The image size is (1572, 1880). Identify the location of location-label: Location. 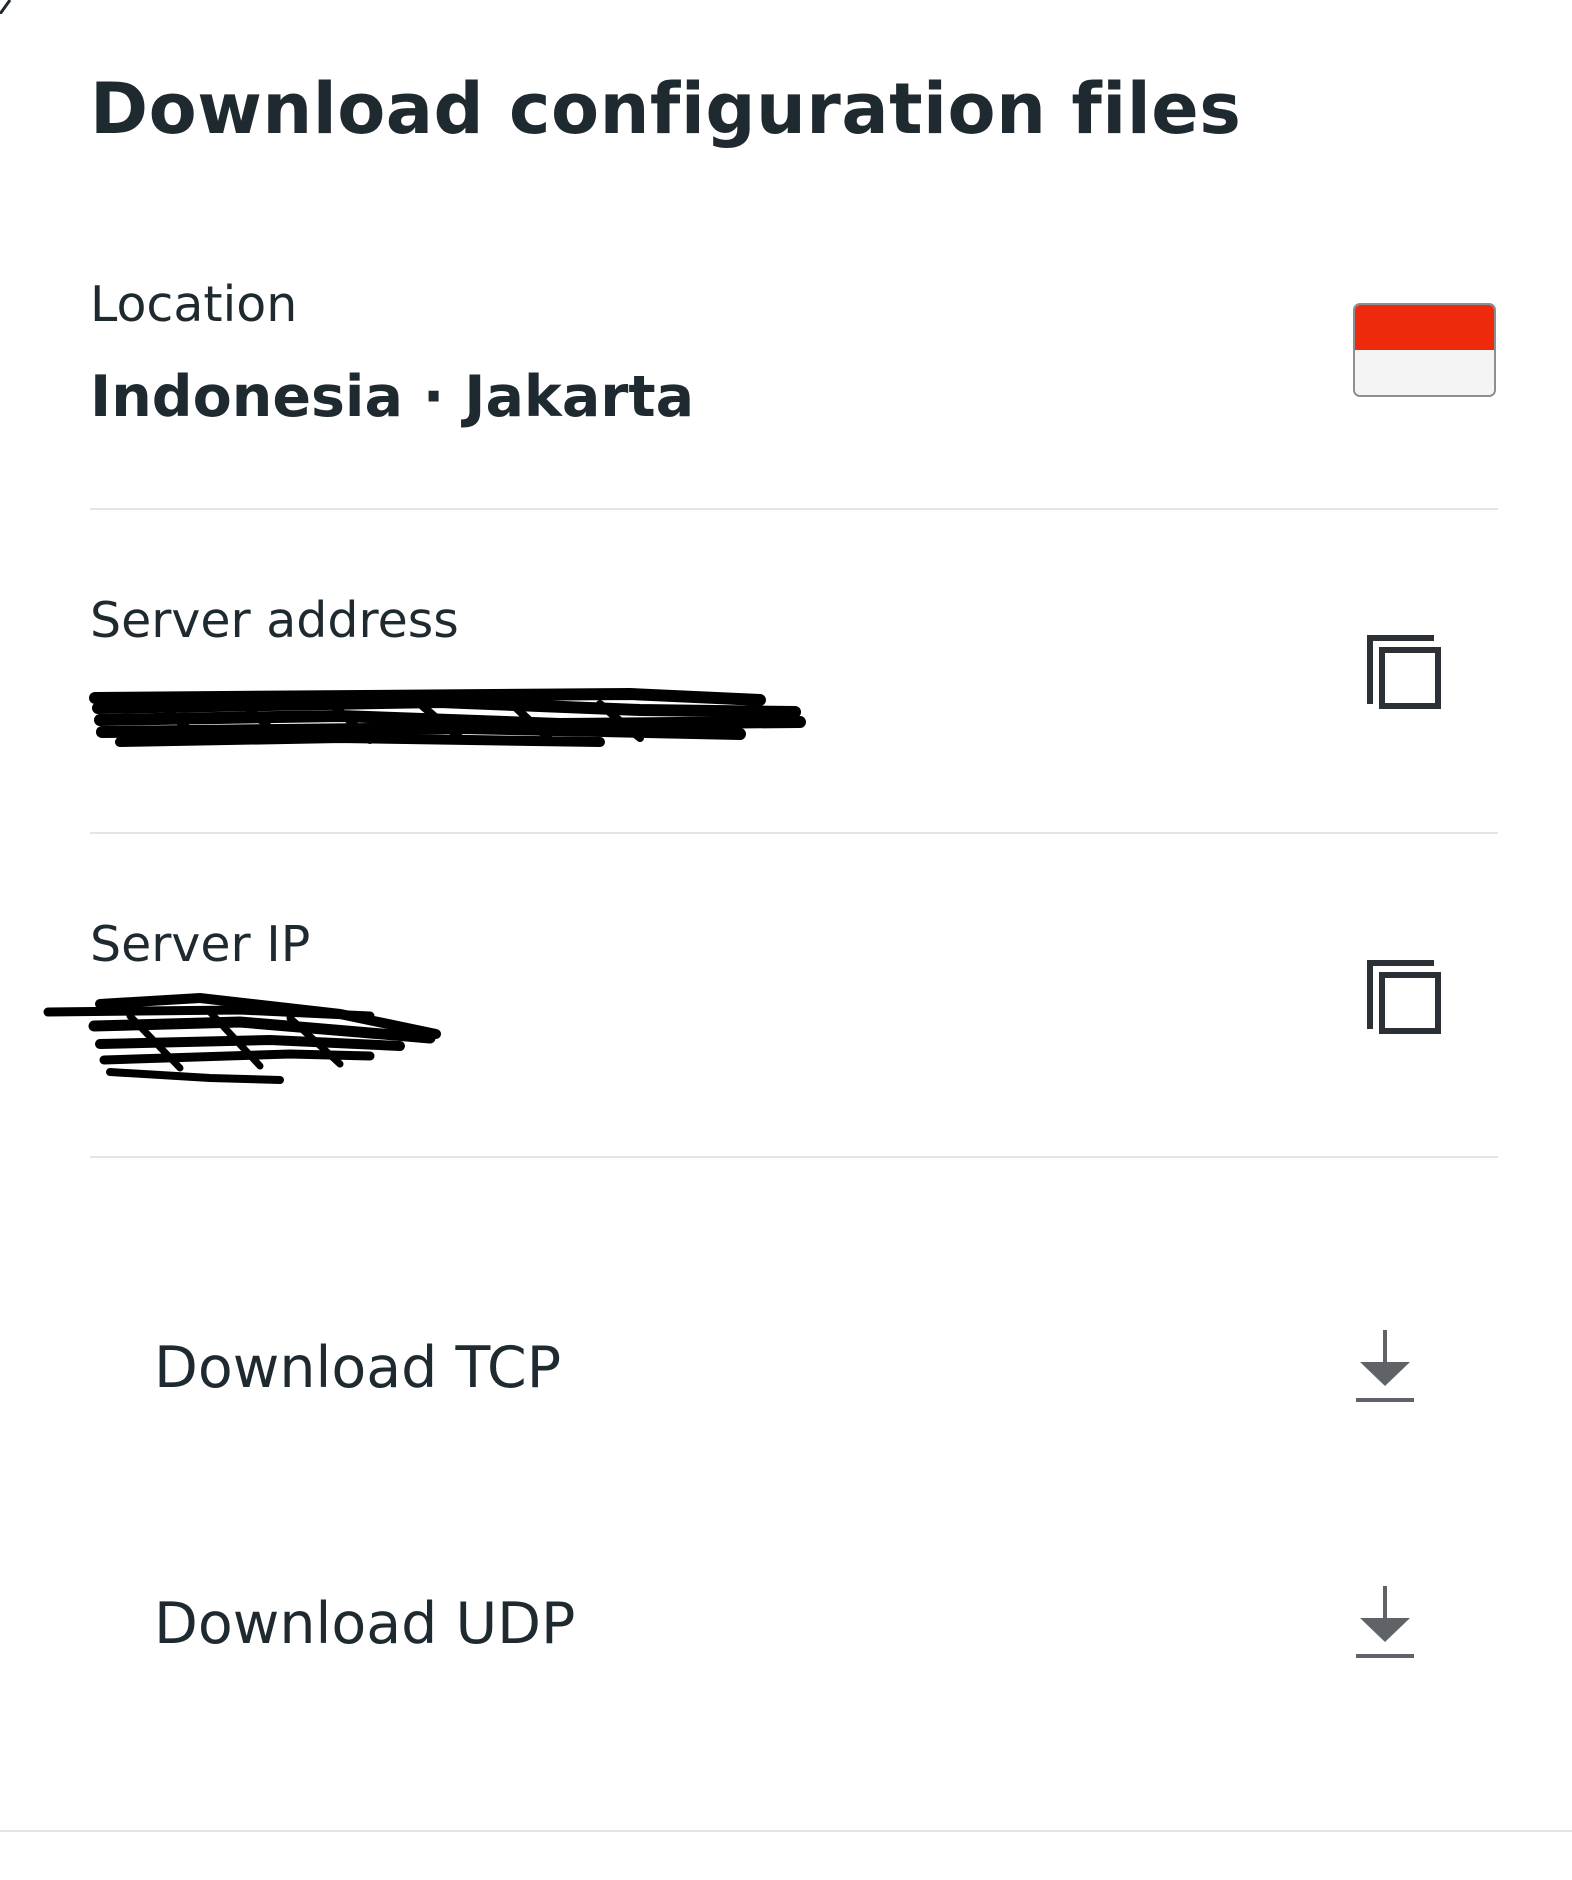
(194, 304).